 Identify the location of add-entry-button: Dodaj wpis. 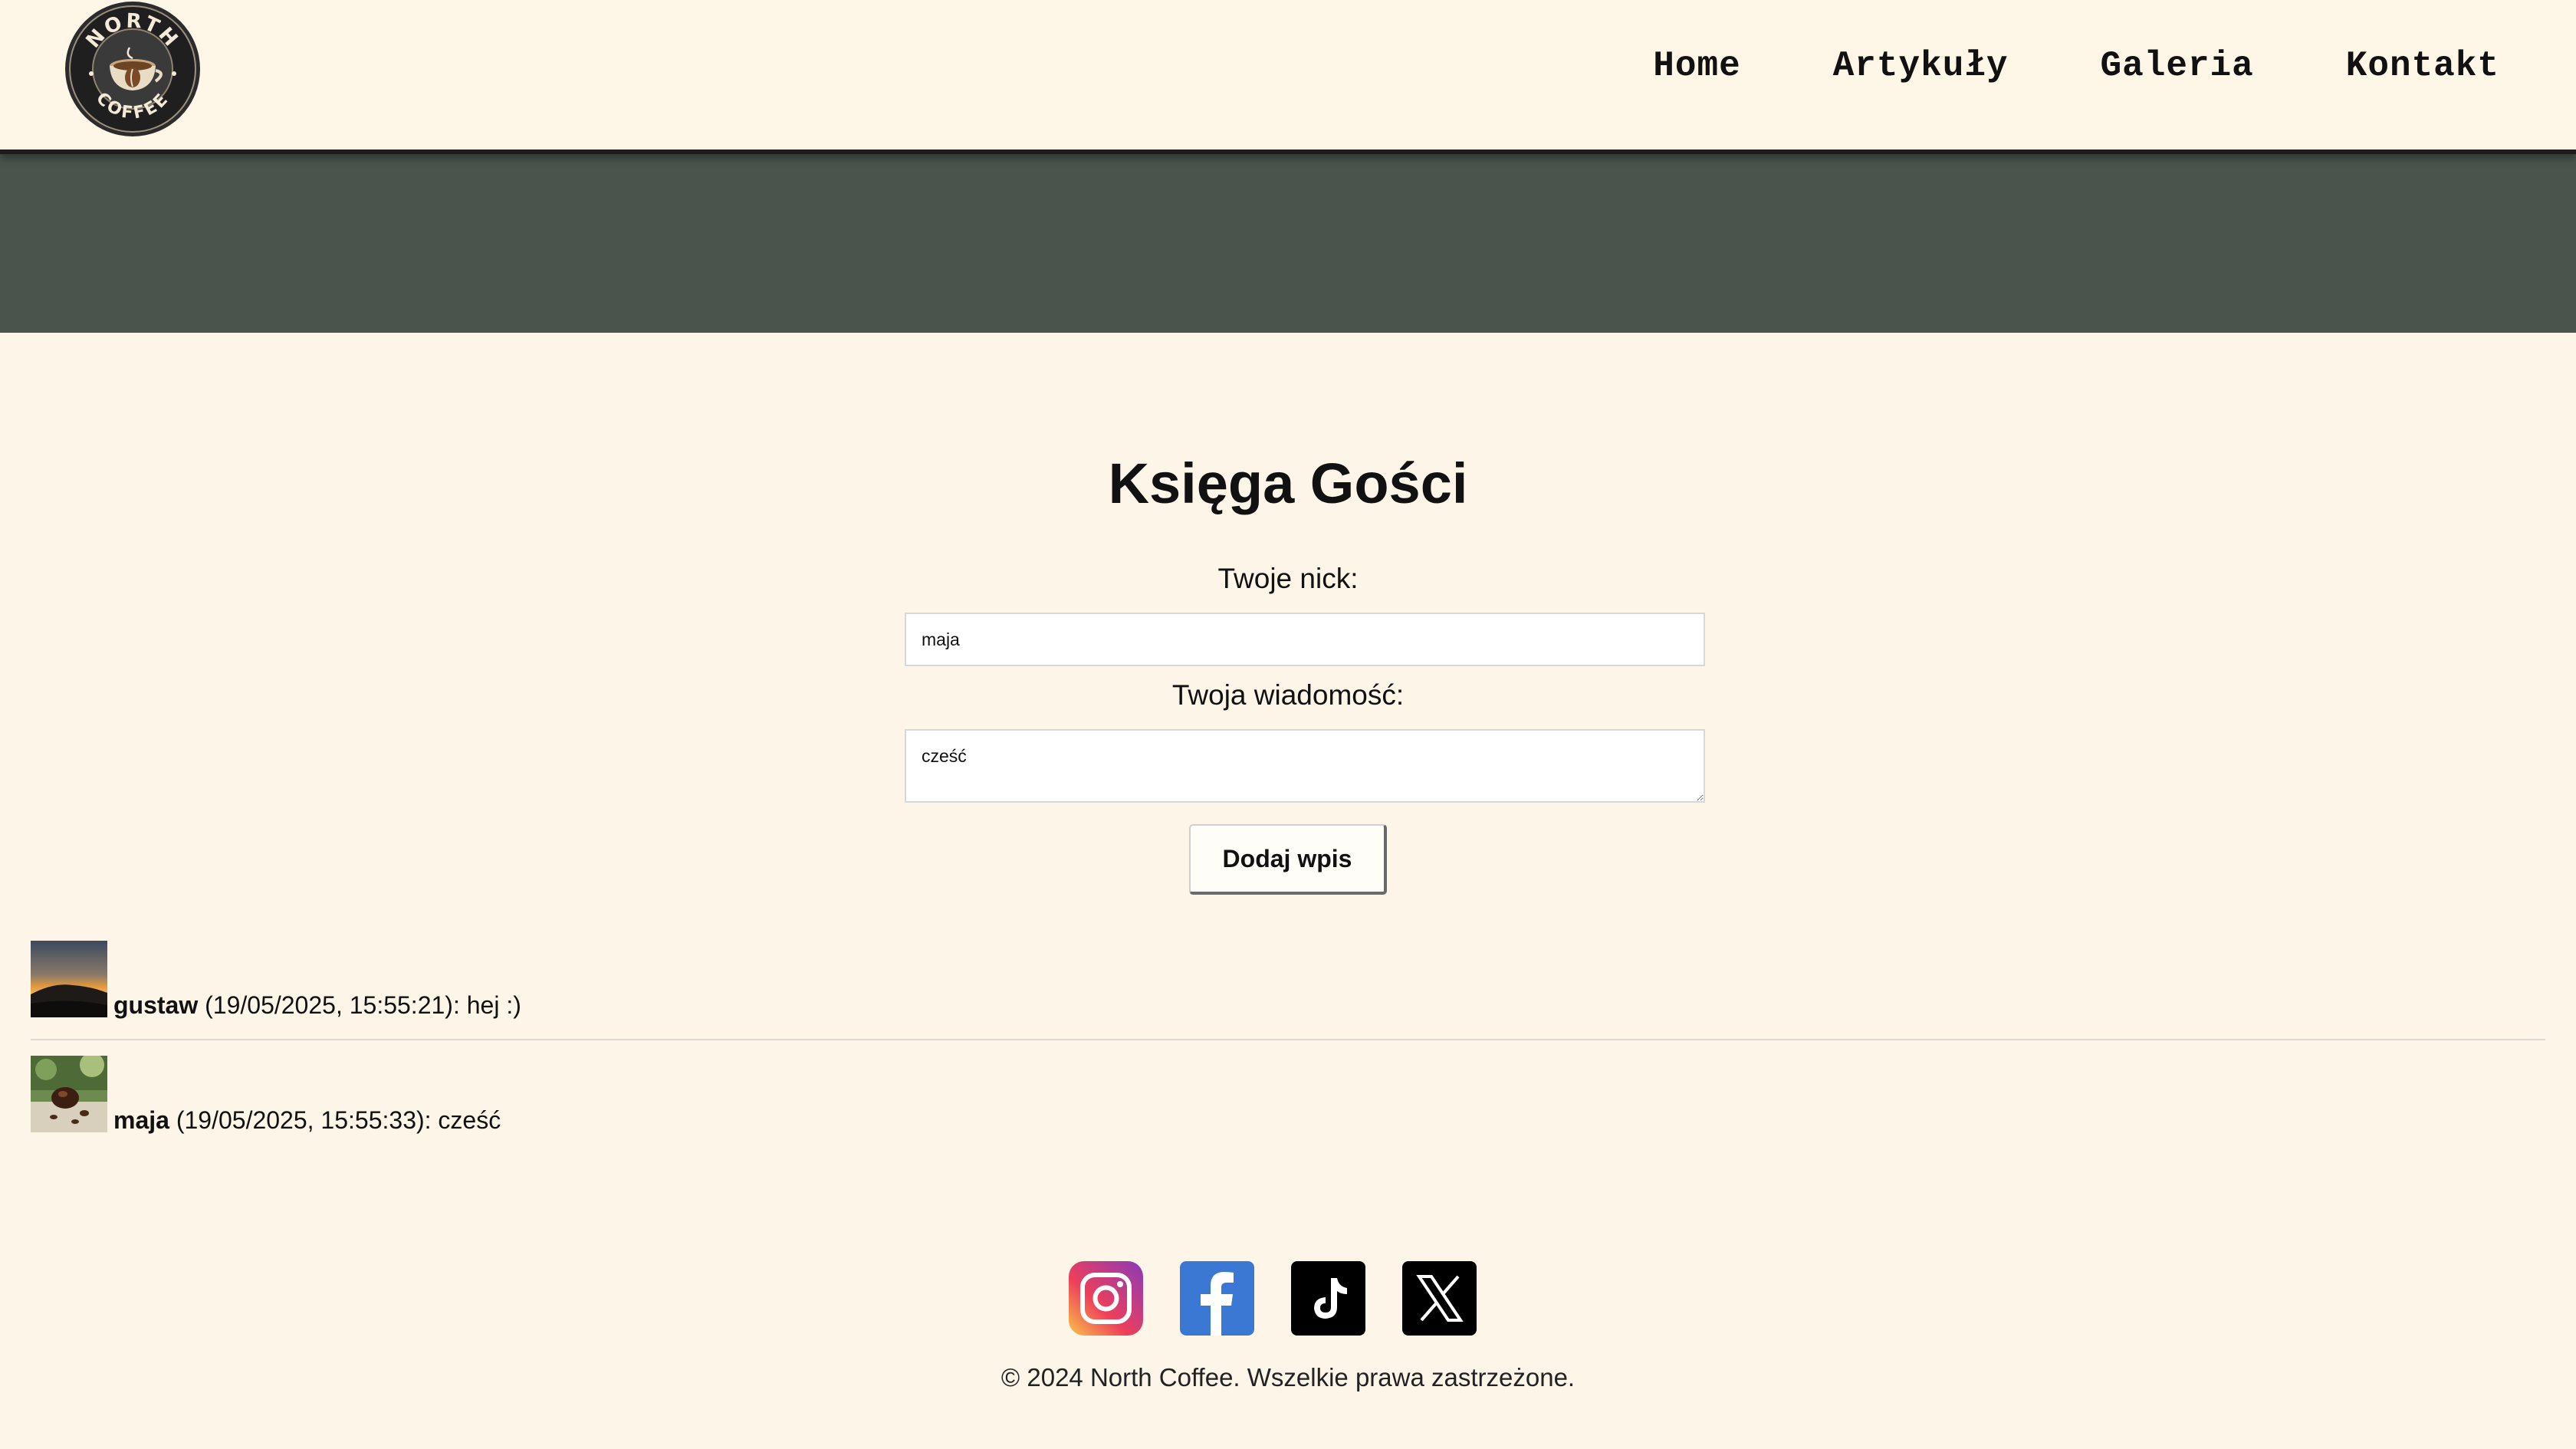
(1288, 860).